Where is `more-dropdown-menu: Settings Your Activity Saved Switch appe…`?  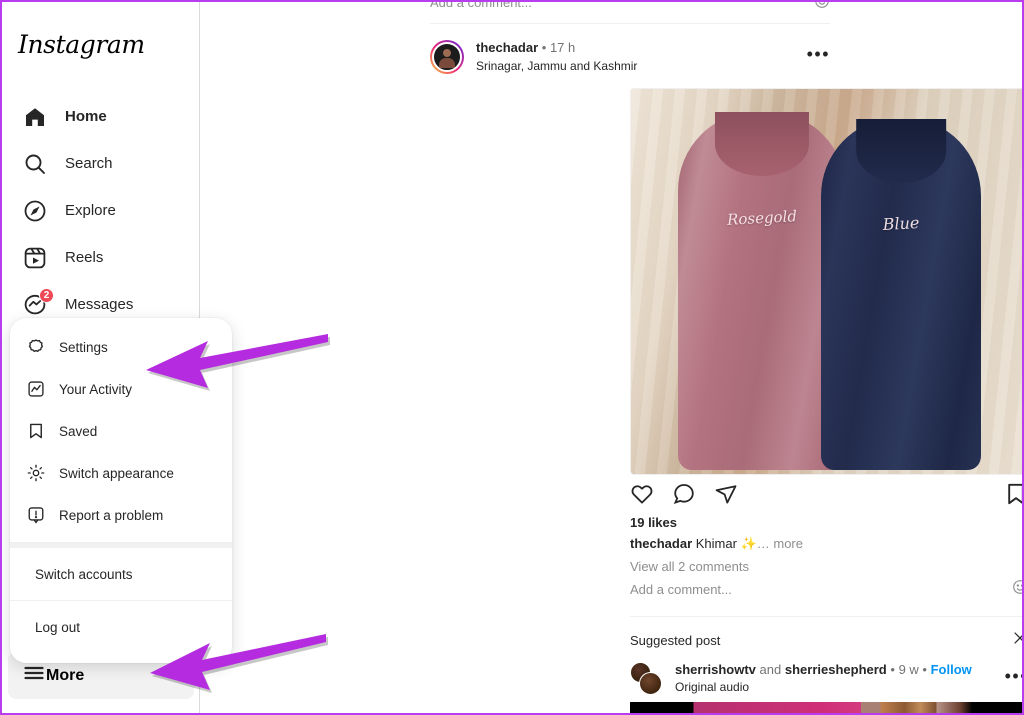
more-dropdown-menu: Settings Your Activity Saved Switch appe… is located at coordinates (121, 490).